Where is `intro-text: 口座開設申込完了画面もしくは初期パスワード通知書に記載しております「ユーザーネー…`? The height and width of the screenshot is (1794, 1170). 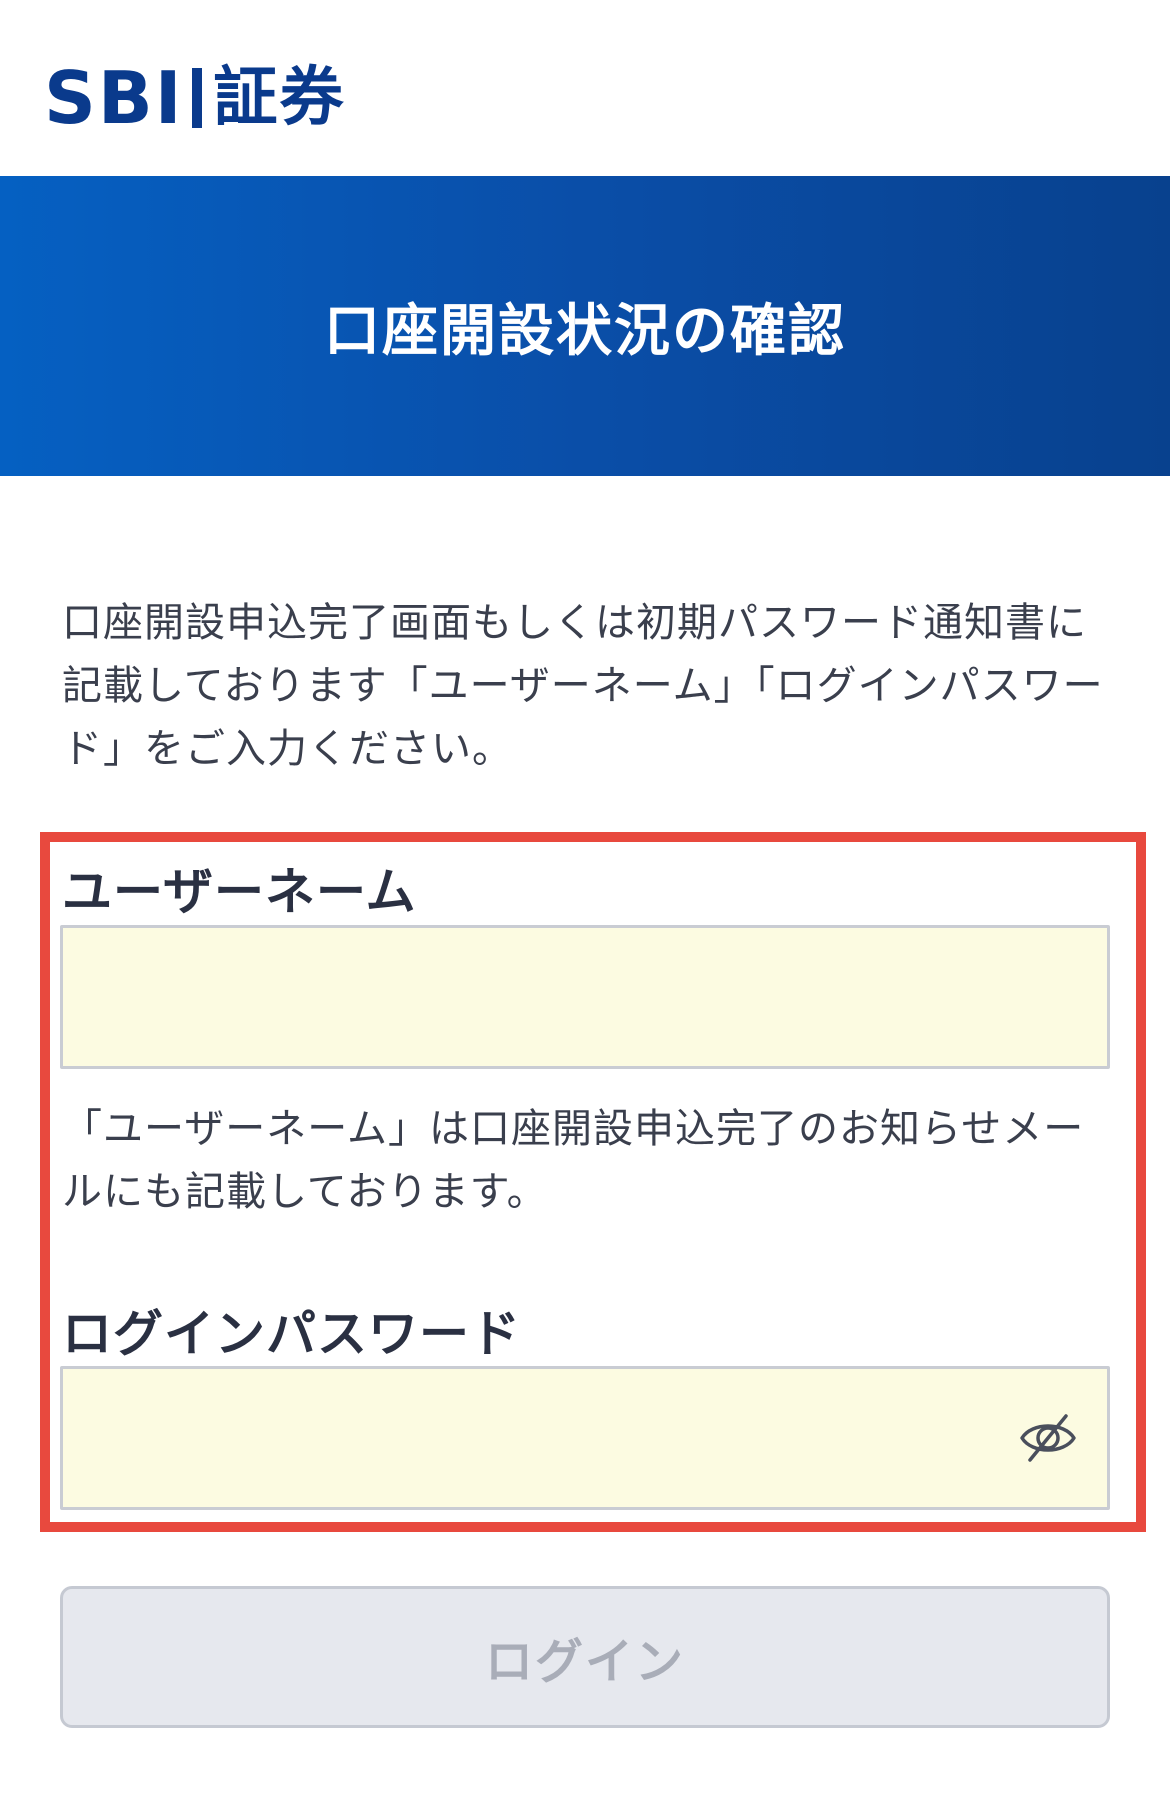
intro-text: 口座開設申込完了画面もしくは初期パスワード通知書に記載しております「ユーザーネー… is located at coordinates (583, 686).